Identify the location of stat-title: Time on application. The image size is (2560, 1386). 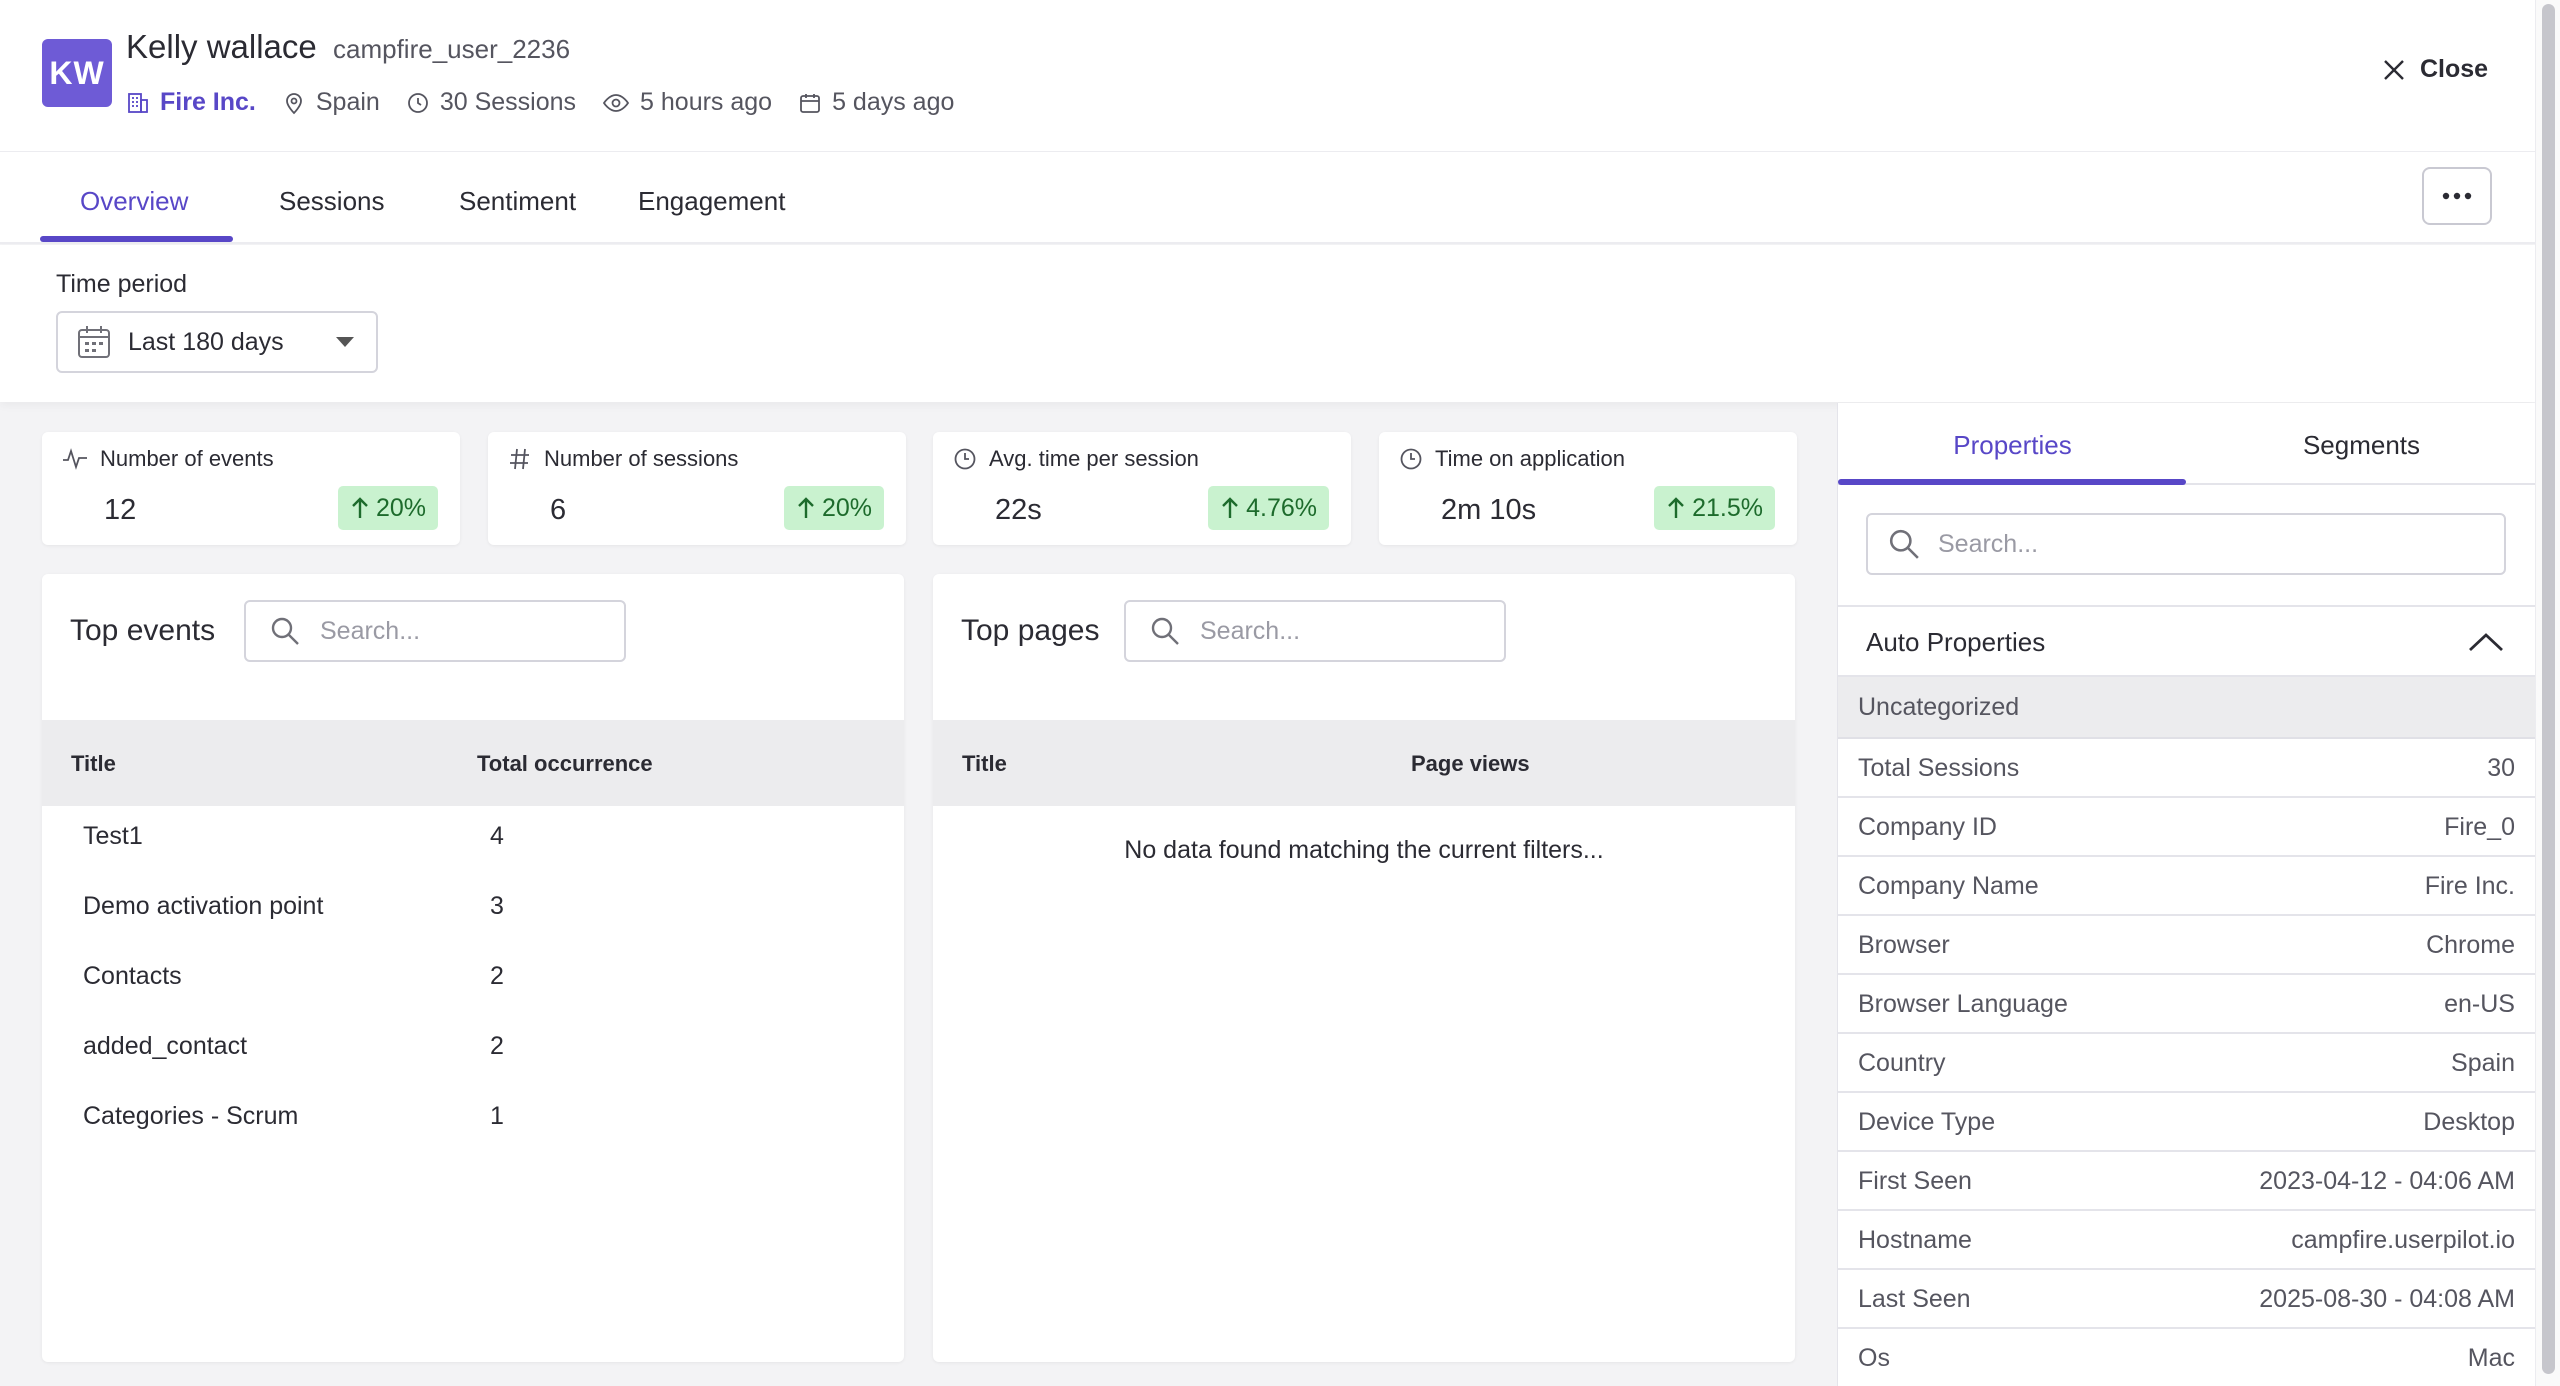
(1530, 458).